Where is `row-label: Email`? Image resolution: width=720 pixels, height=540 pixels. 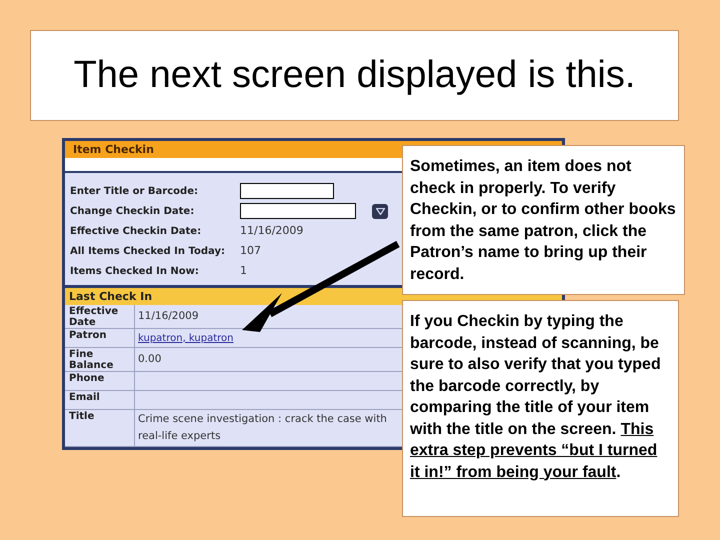 row-label: Email is located at coordinates (84, 397).